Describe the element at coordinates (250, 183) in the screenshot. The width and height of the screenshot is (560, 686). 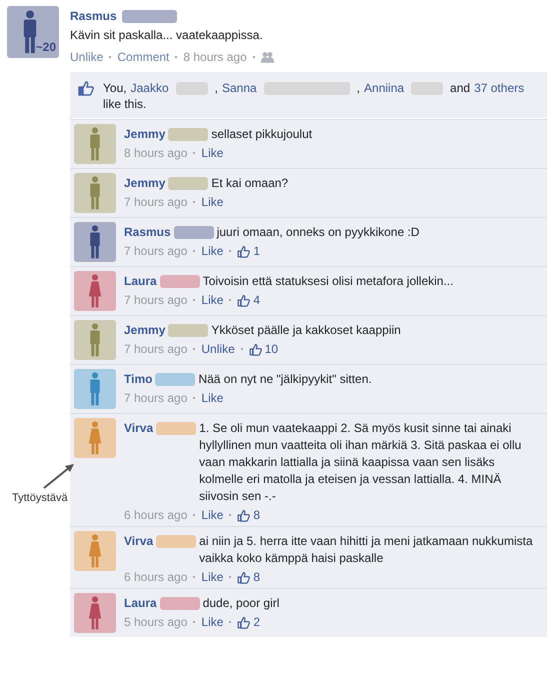
I see `comment-text: Et kai omaan?` at that location.